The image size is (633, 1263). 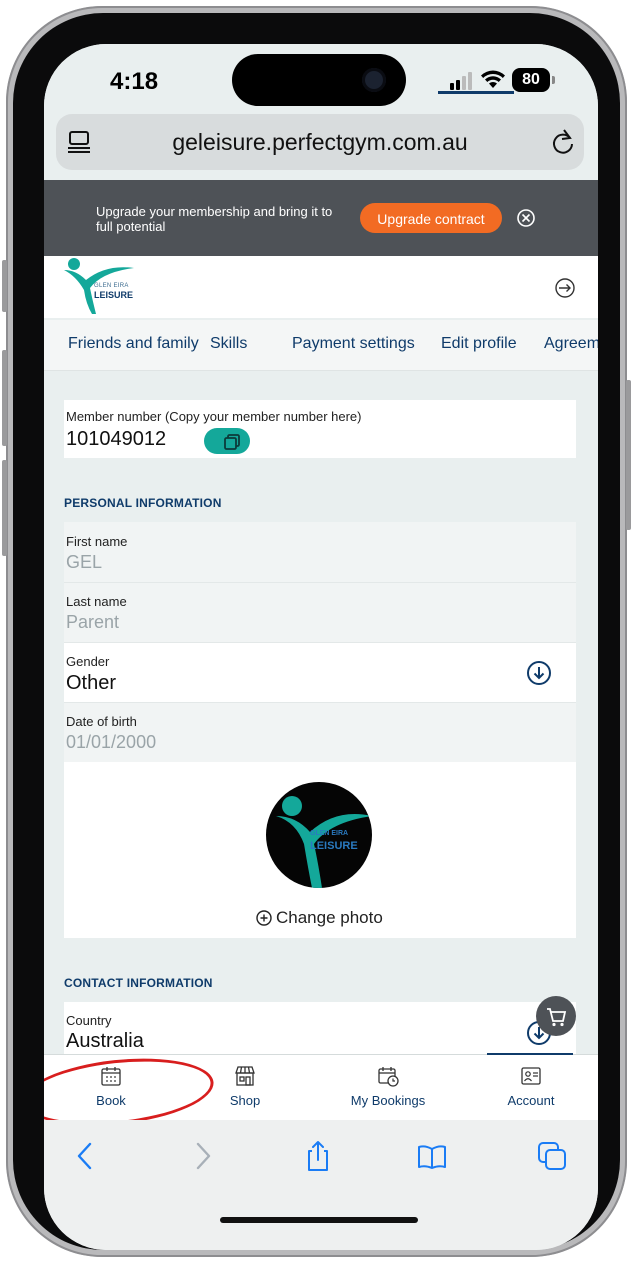 What do you see at coordinates (388, 1077) in the screenshot?
I see `calendar-clock-icon` at bounding box center [388, 1077].